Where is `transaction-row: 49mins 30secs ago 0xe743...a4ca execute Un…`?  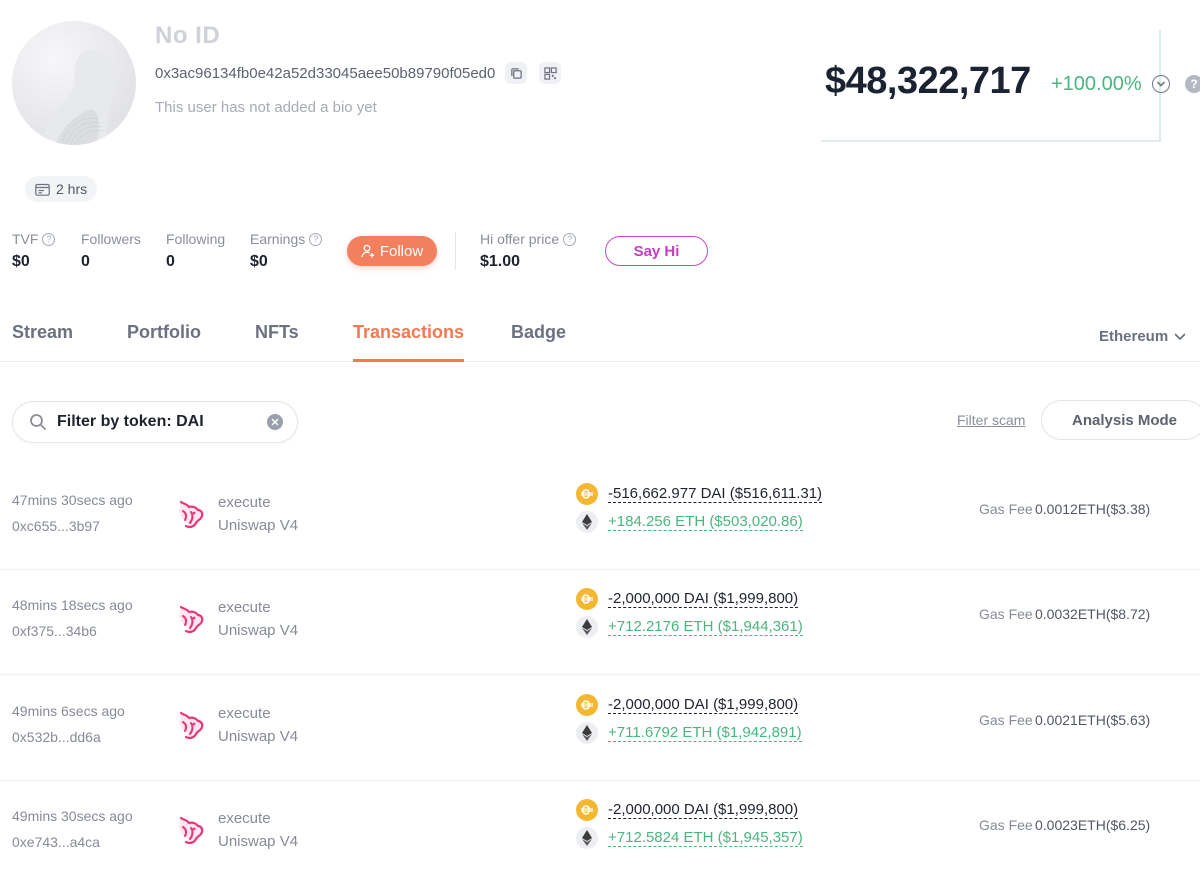
transaction-row: 49mins 30secs ago 0xe743...a4ca execute Un… is located at coordinates (600, 832).